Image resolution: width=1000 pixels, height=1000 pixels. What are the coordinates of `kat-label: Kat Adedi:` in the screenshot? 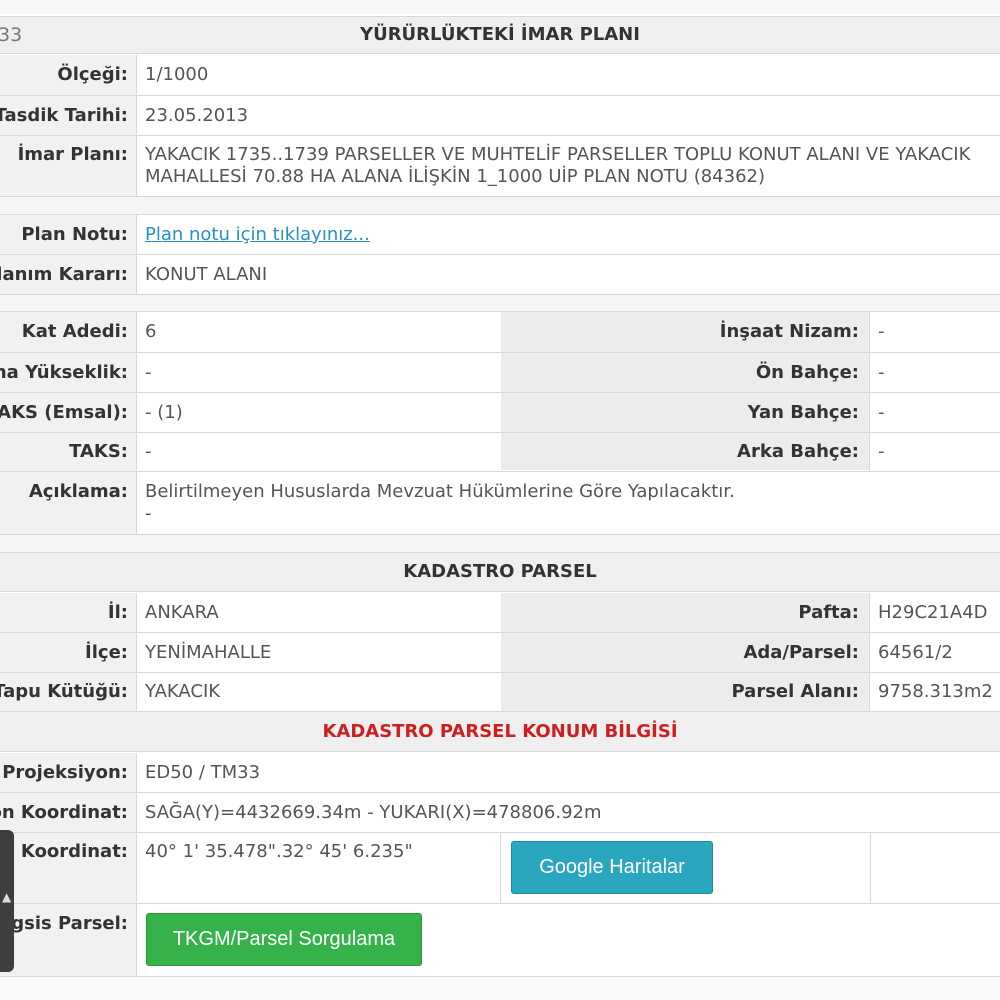 It's located at (68, 332).